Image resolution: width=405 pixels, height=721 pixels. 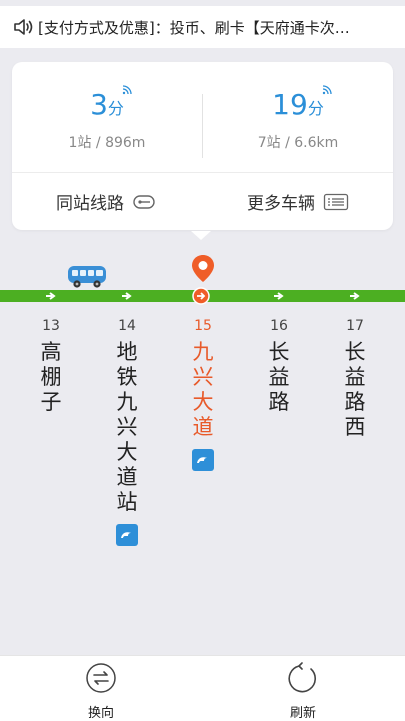 What do you see at coordinates (279, 326) in the screenshot?
I see `station-number: 16` at bounding box center [279, 326].